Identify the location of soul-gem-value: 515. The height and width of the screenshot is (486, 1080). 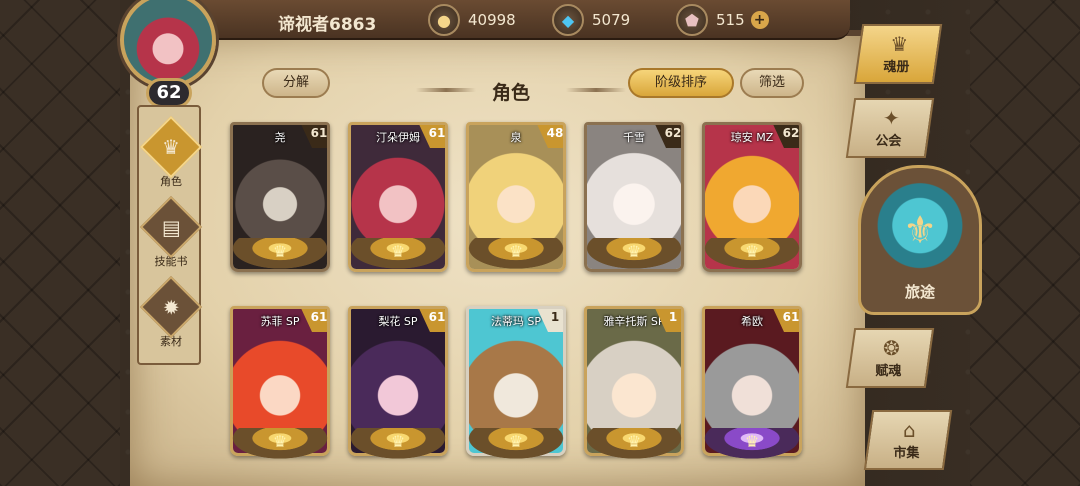
(730, 20).